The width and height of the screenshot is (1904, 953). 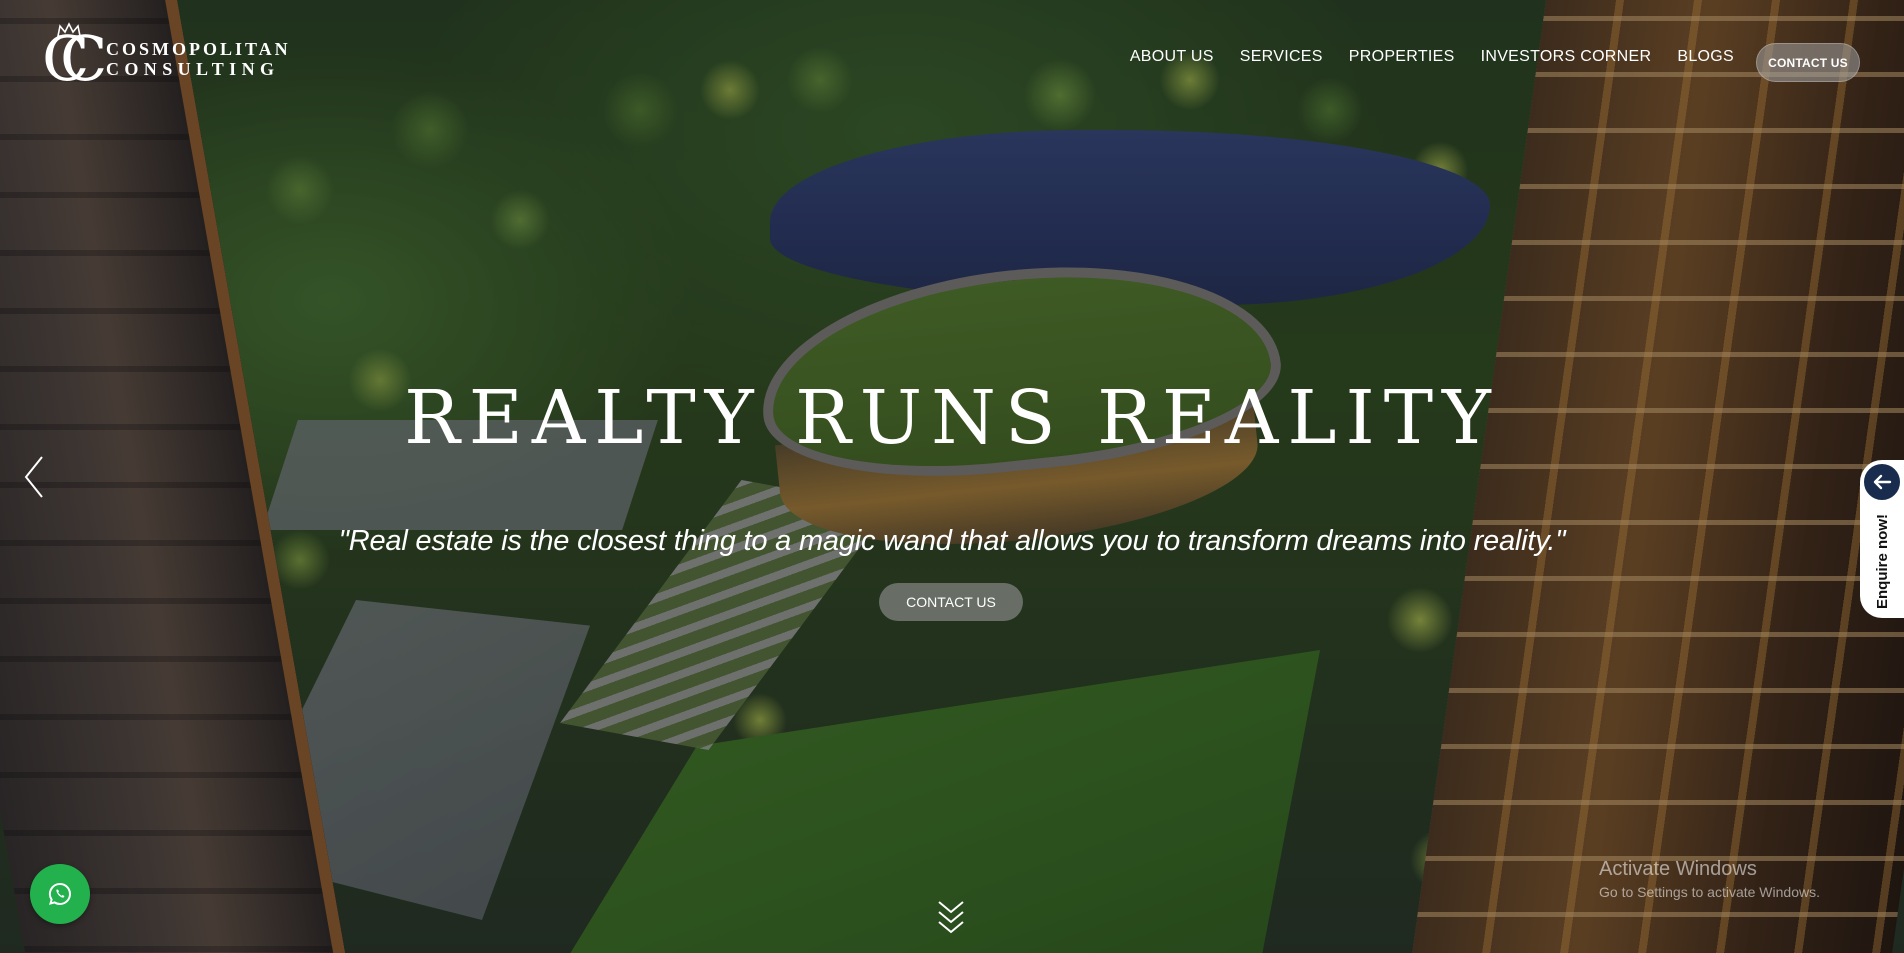 What do you see at coordinates (952, 418) in the screenshot?
I see `hero-title: REALTY RUNS REALITY` at bounding box center [952, 418].